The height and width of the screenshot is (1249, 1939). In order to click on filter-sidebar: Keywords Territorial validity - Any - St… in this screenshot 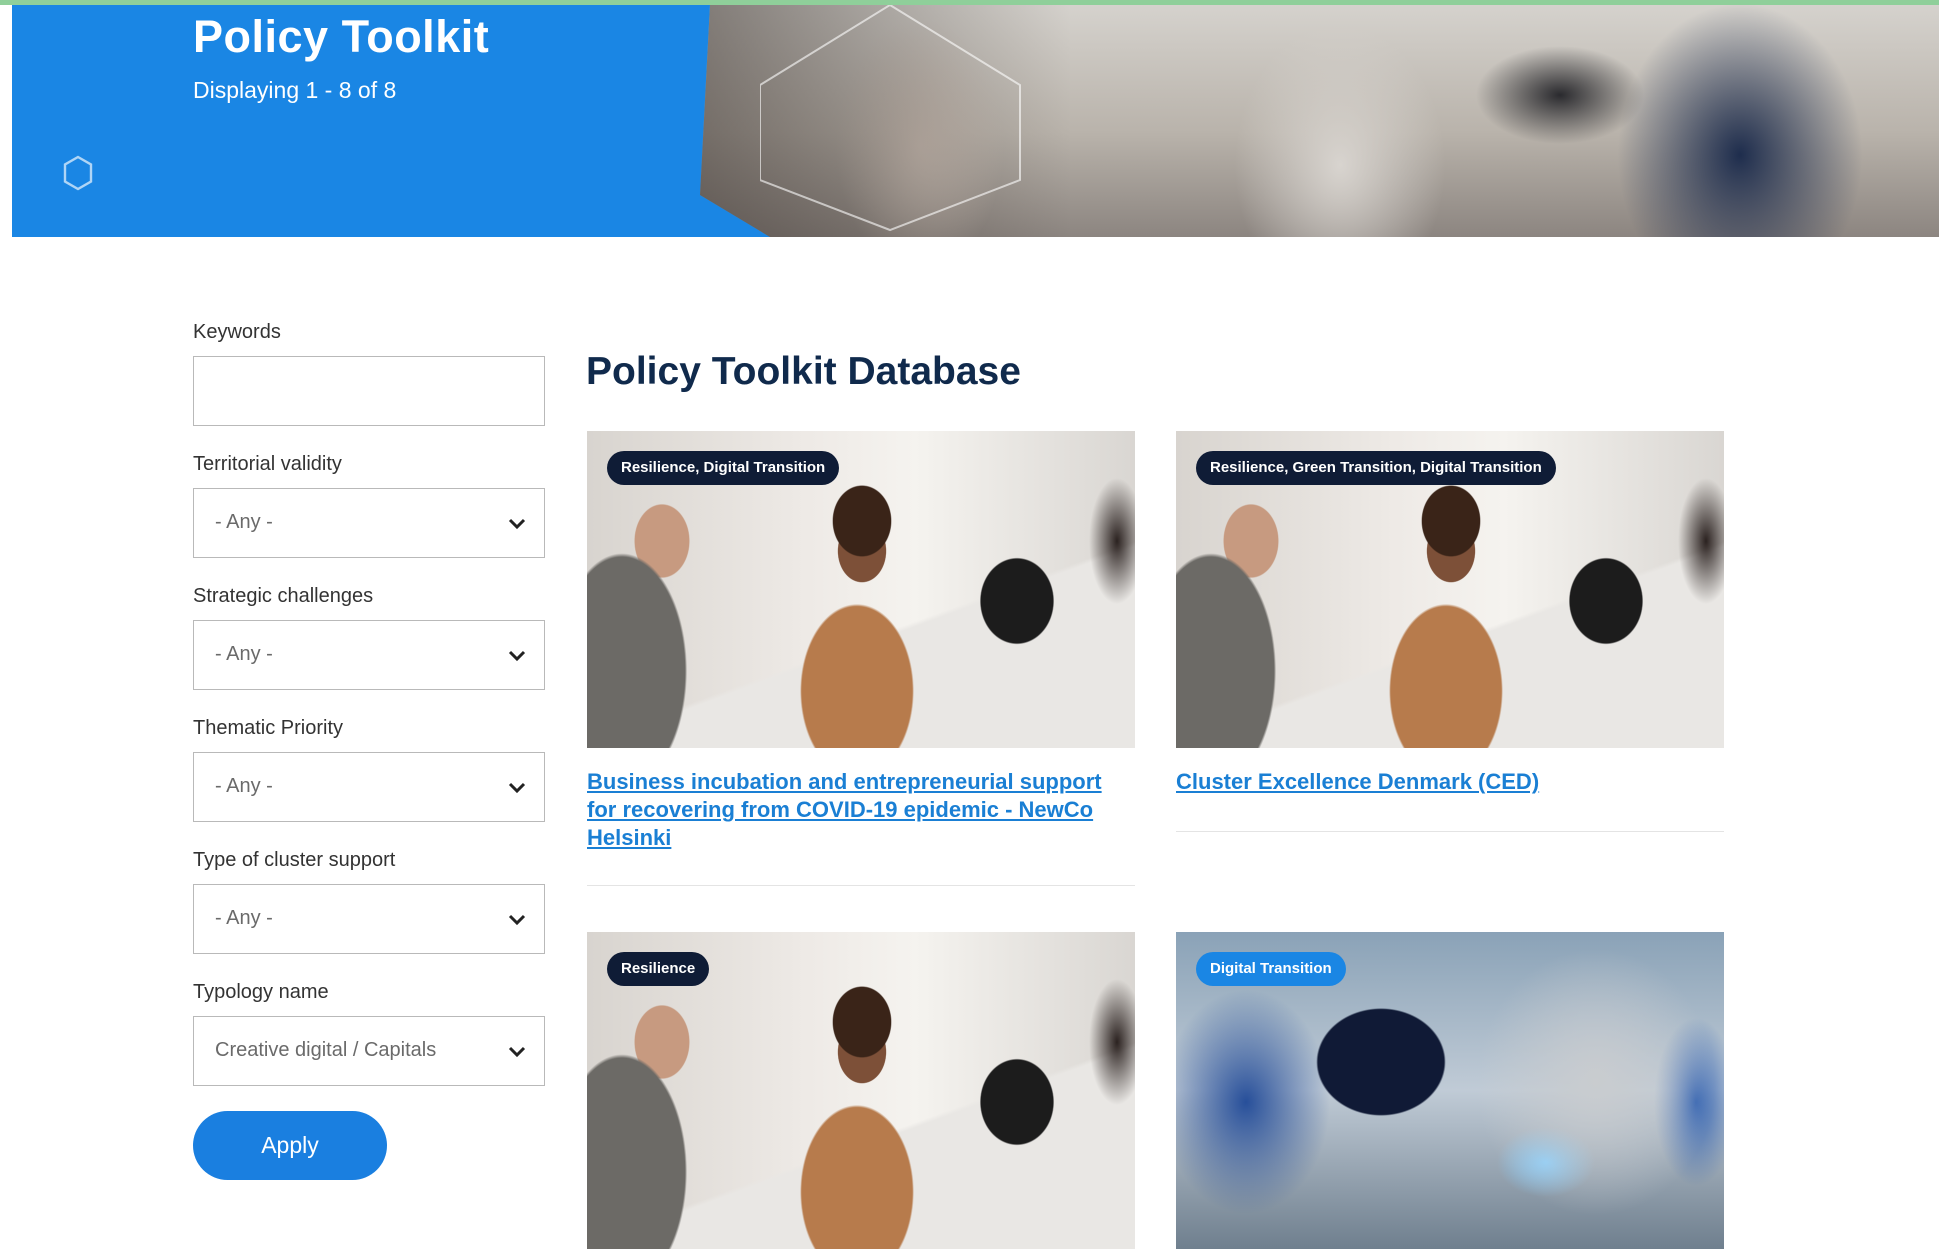, I will do `click(369, 750)`.